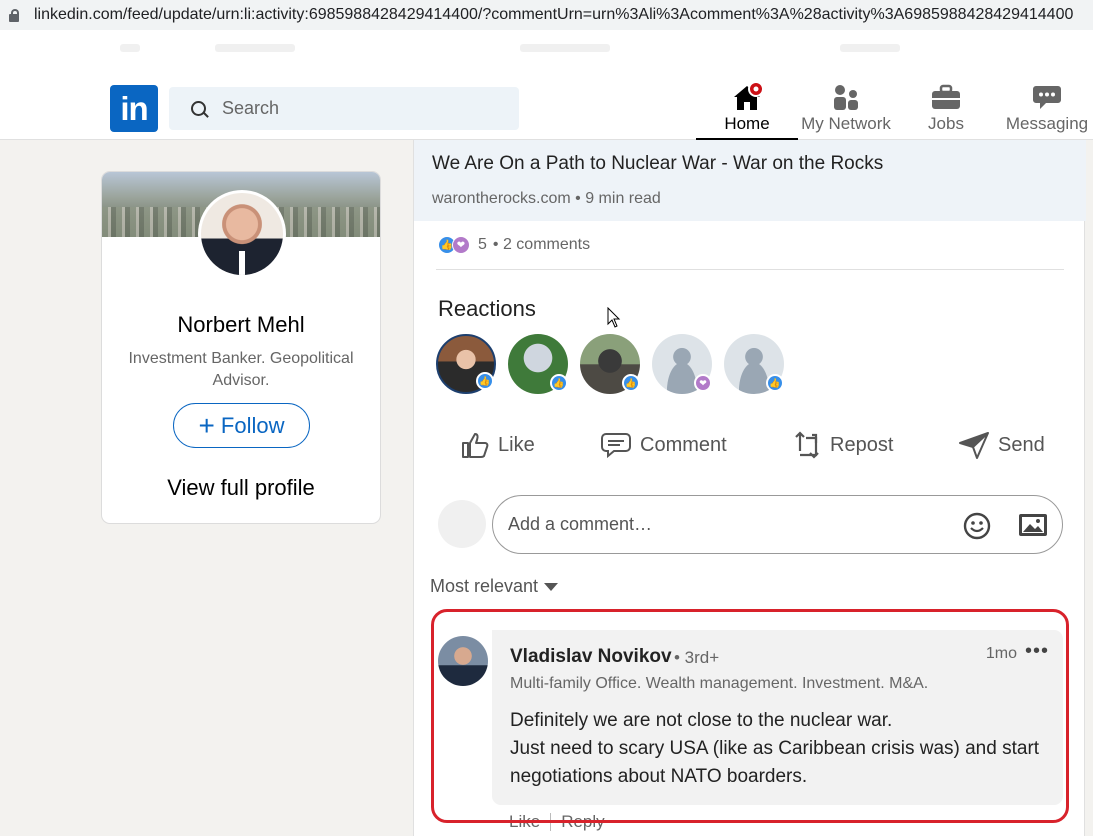 Image resolution: width=1093 pixels, height=836 pixels. What do you see at coordinates (482, 245) in the screenshot?
I see `reaction-count: 5` at bounding box center [482, 245].